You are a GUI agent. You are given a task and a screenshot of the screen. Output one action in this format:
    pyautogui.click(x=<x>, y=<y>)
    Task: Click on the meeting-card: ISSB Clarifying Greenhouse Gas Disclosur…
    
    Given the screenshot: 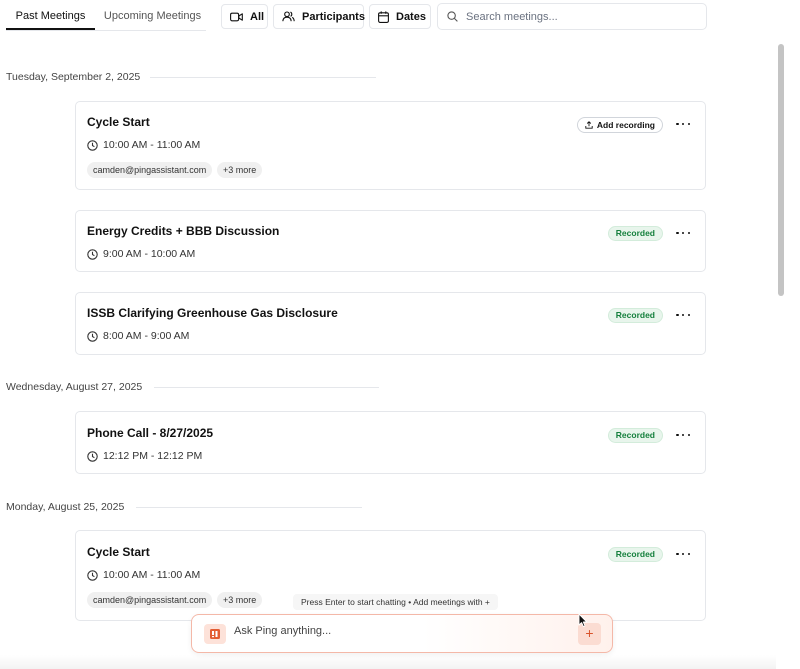 What is the action you would take?
    pyautogui.click(x=390, y=323)
    